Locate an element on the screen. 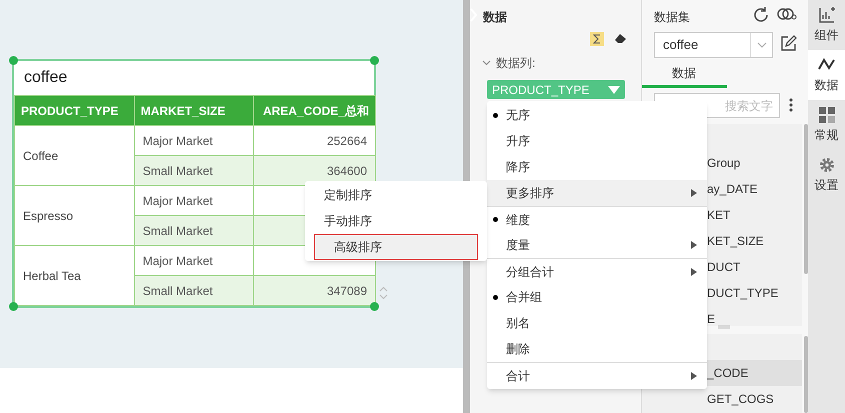 The height and width of the screenshot is (413, 845). menu-item: 别名 is located at coordinates (597, 323).